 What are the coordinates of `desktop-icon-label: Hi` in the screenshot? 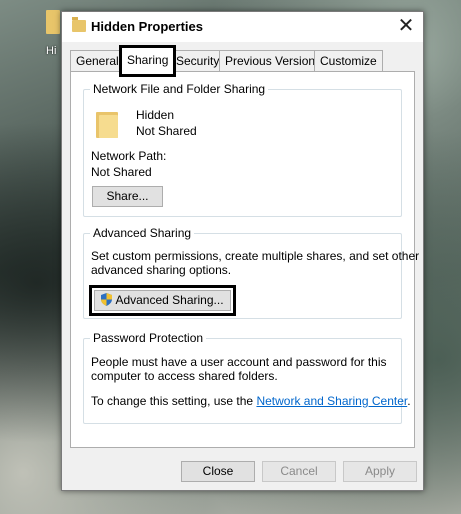 It's located at (51, 51).